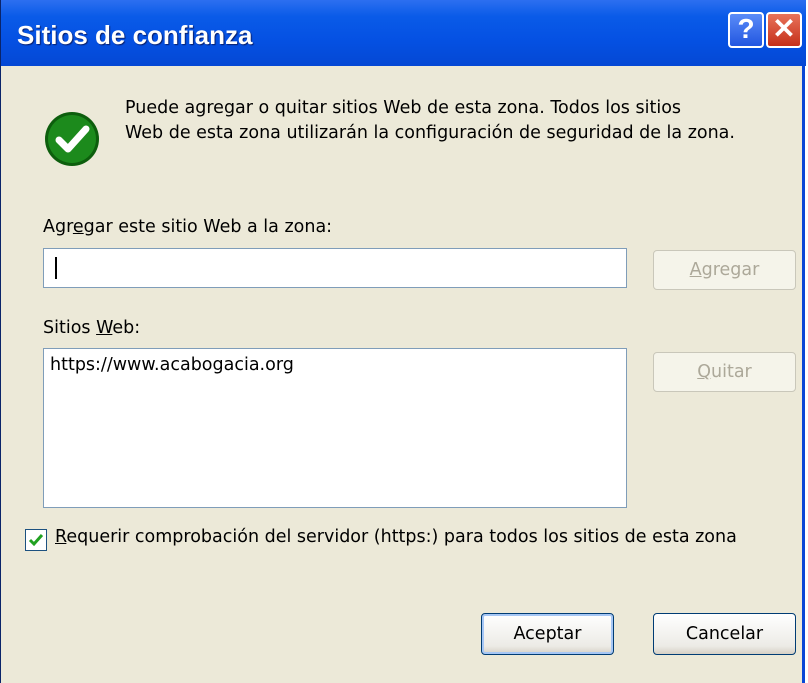 Image resolution: width=808 pixels, height=683 pixels. I want to click on title-bar: Sitios de confianza ? ✕, so click(403, 33).